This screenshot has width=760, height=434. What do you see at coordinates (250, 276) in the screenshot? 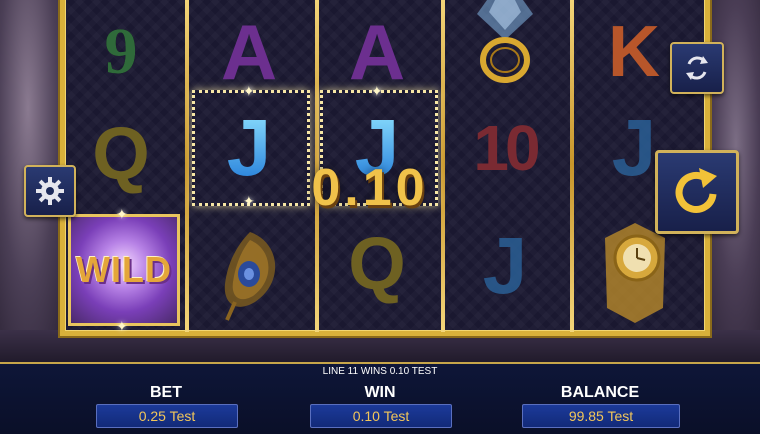
I see `peacock-brooch-icon` at bounding box center [250, 276].